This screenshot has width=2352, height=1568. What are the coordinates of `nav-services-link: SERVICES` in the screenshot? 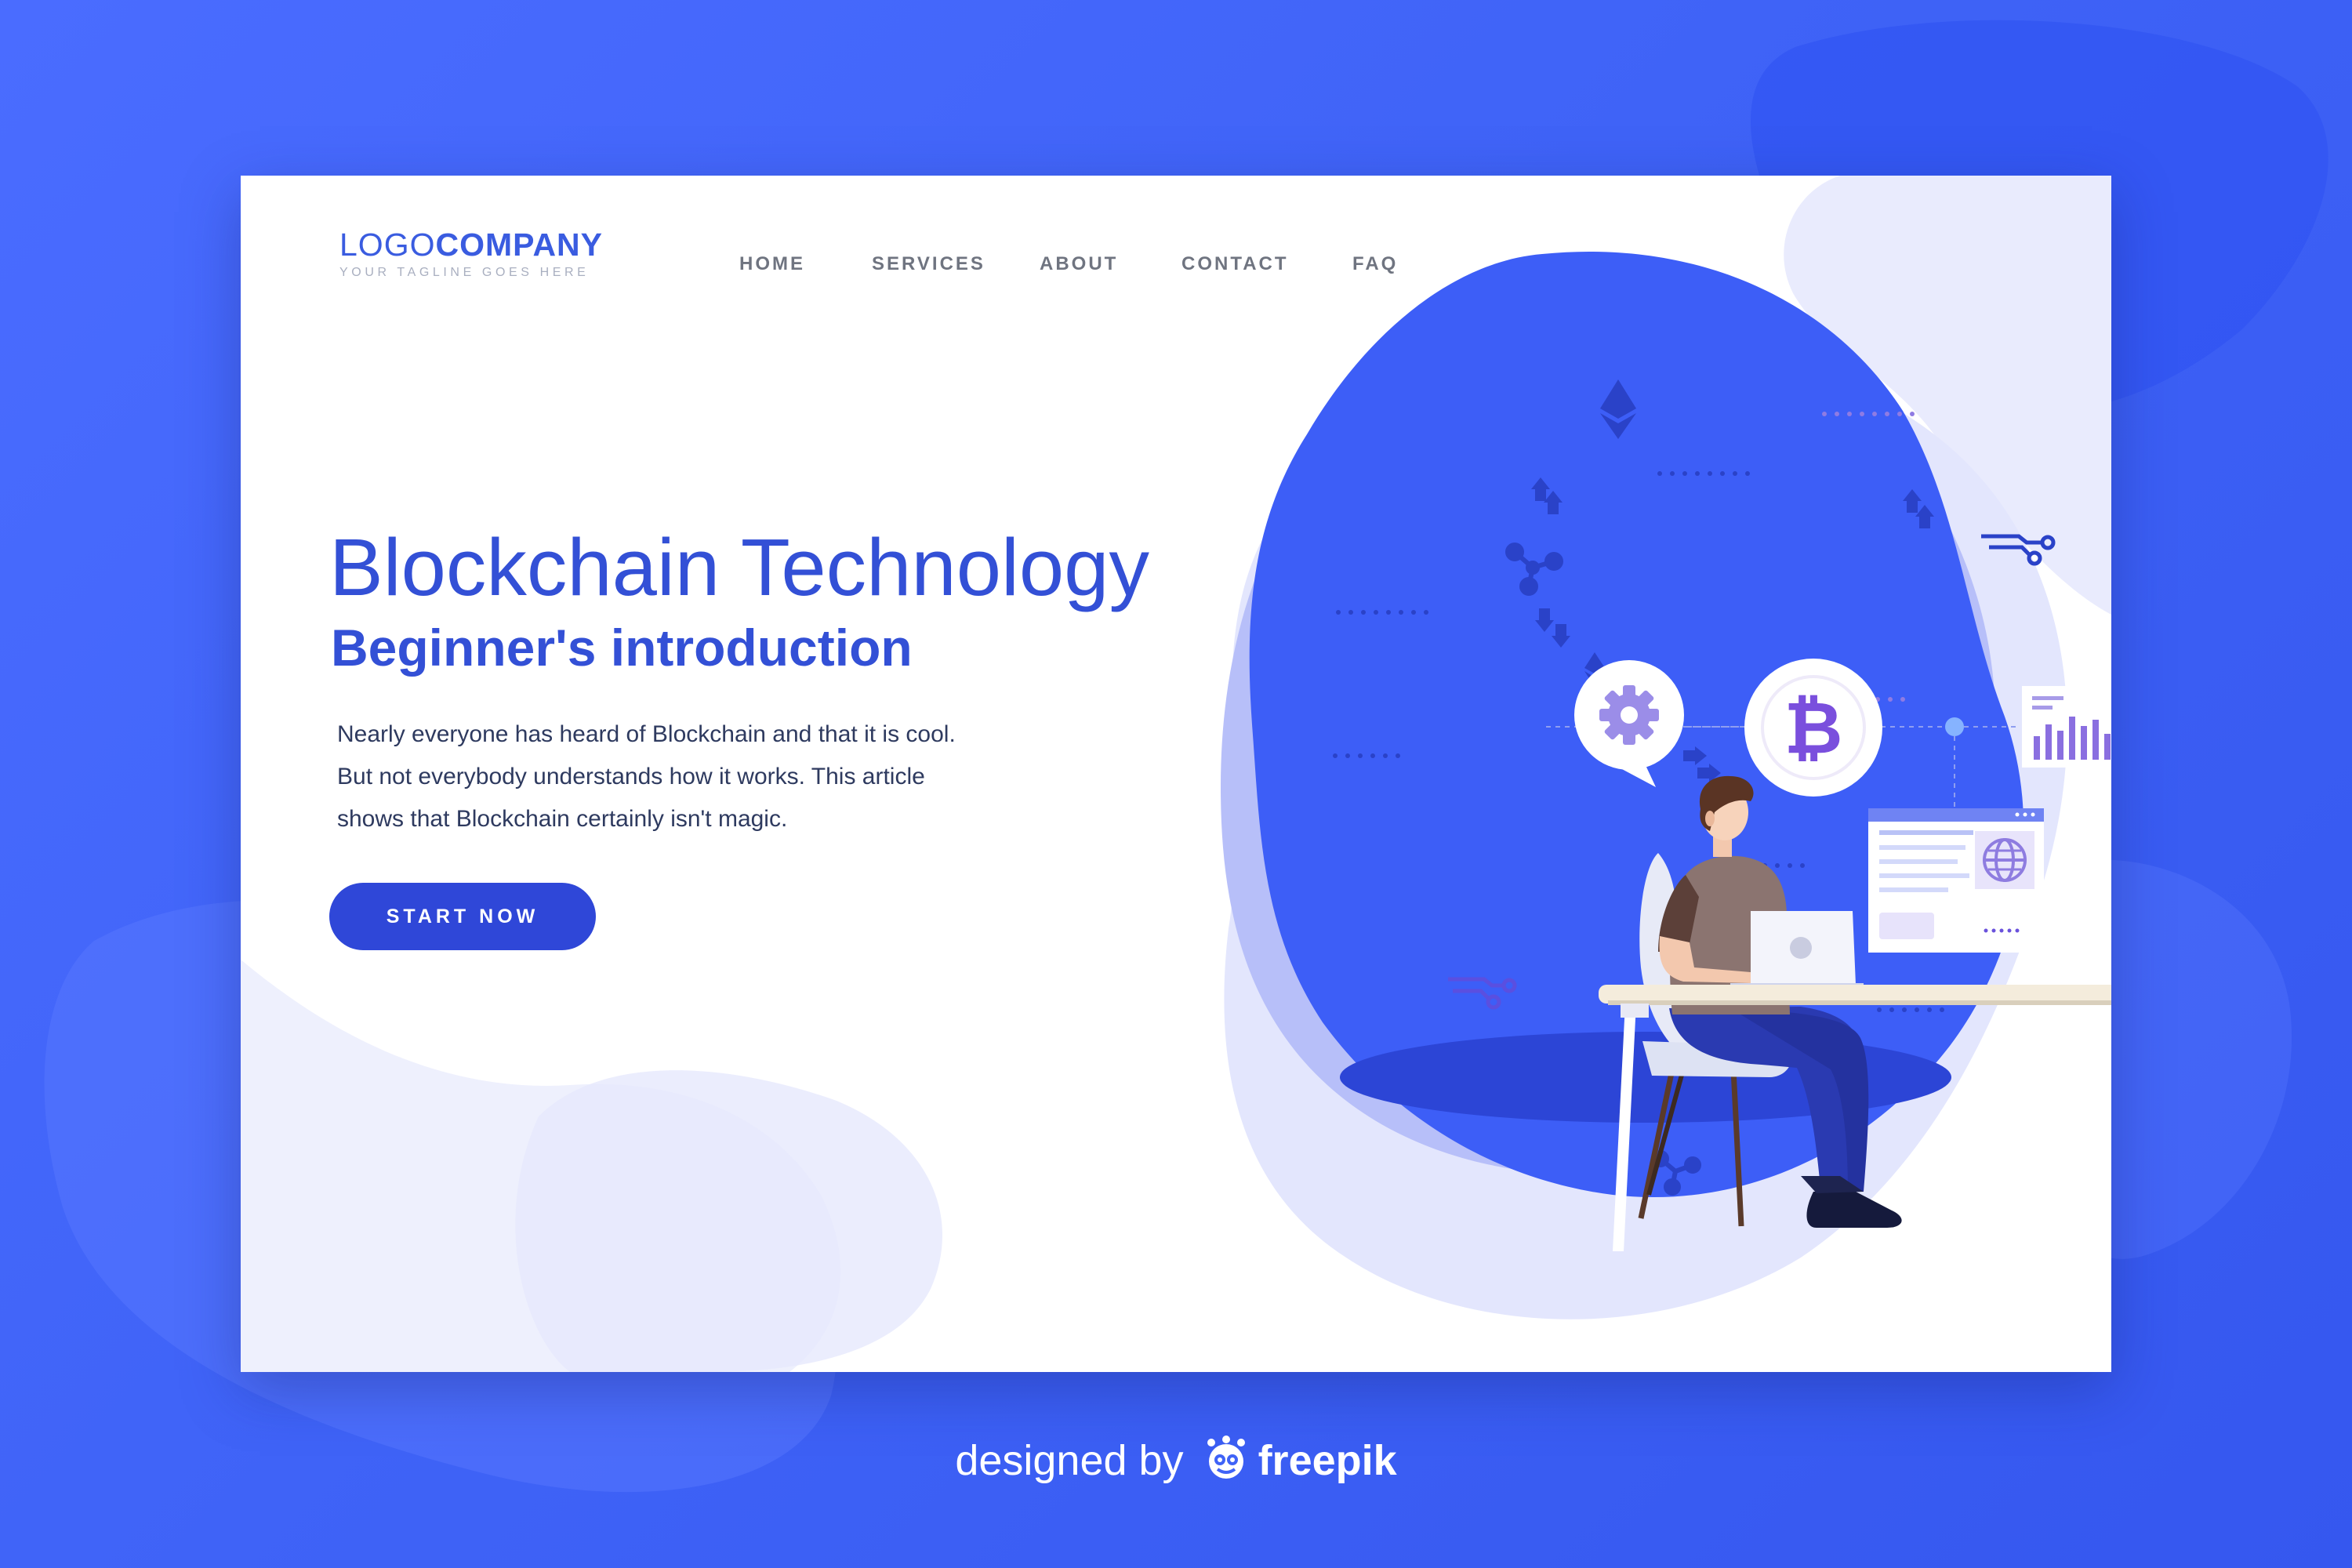 It's located at (928, 264).